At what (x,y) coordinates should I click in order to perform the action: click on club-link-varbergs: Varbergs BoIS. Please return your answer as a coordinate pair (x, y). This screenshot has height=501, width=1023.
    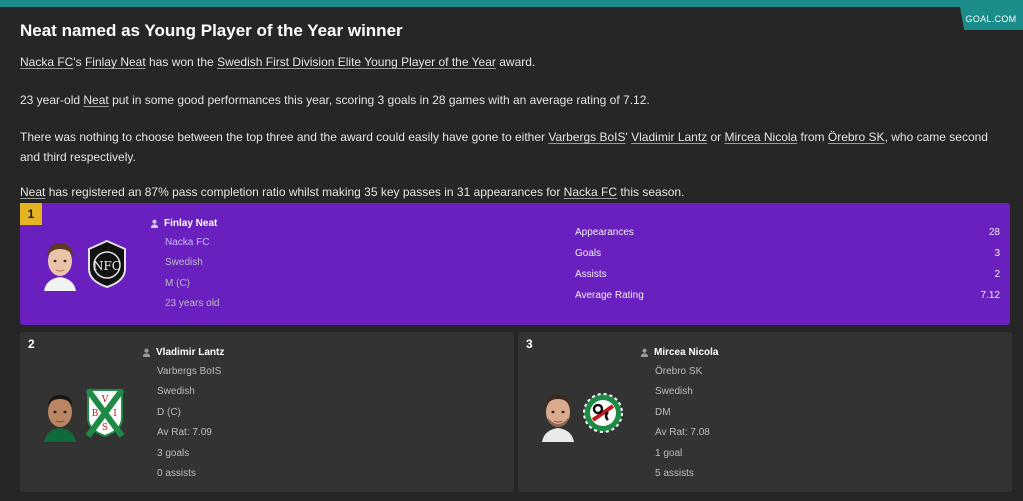
    Looking at the image, I should click on (586, 137).